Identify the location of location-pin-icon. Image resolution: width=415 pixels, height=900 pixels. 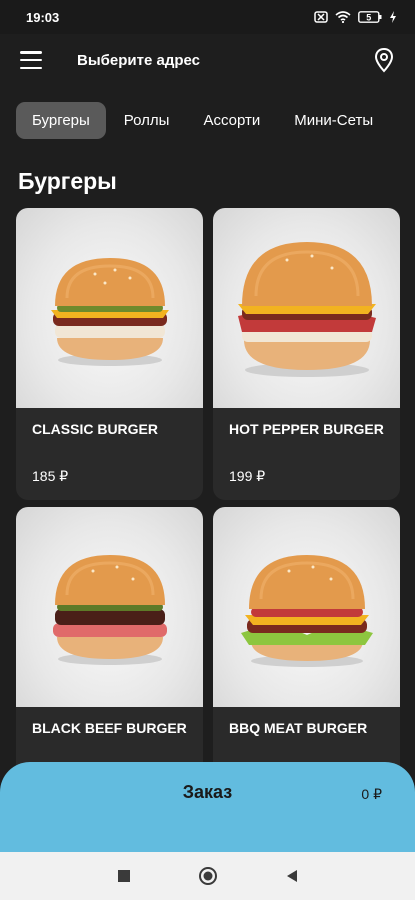
(384, 60).